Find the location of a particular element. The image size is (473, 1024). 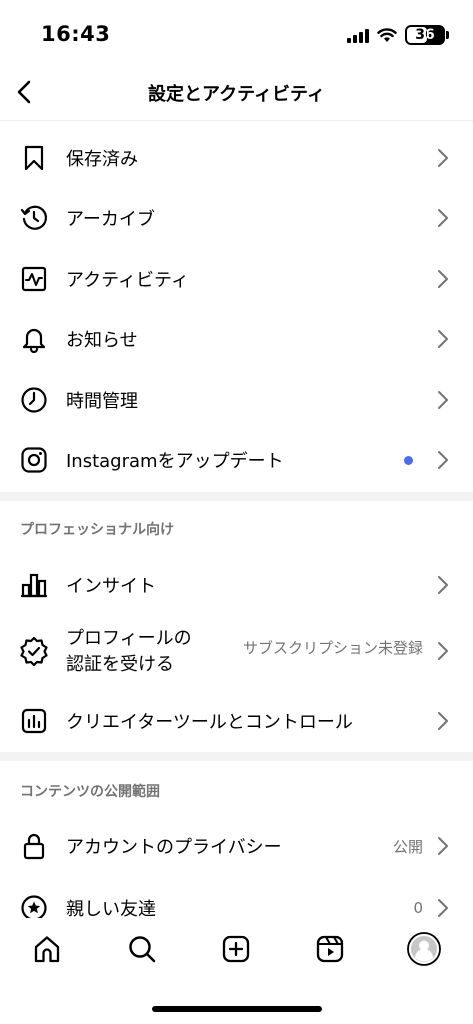

page-title: 設定とアクティビティ is located at coordinates (236, 94).